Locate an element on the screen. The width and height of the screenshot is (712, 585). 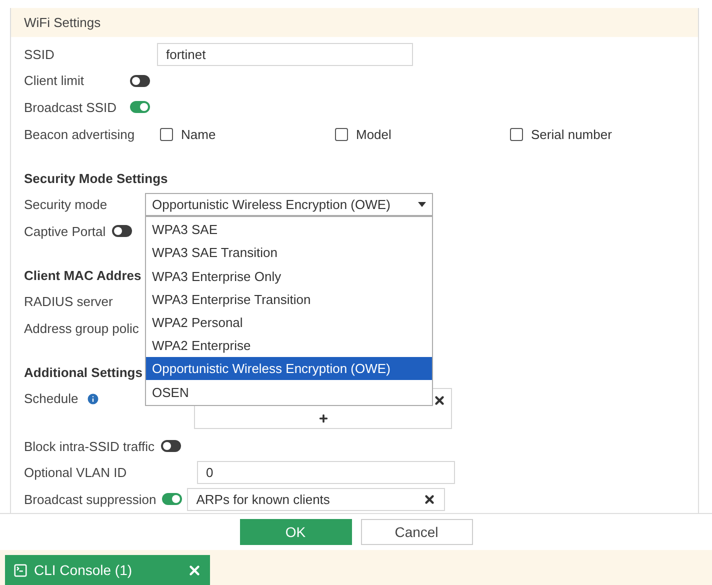
select-value: Opportunistic Wireless Encryption (OWE) is located at coordinates (271, 204).